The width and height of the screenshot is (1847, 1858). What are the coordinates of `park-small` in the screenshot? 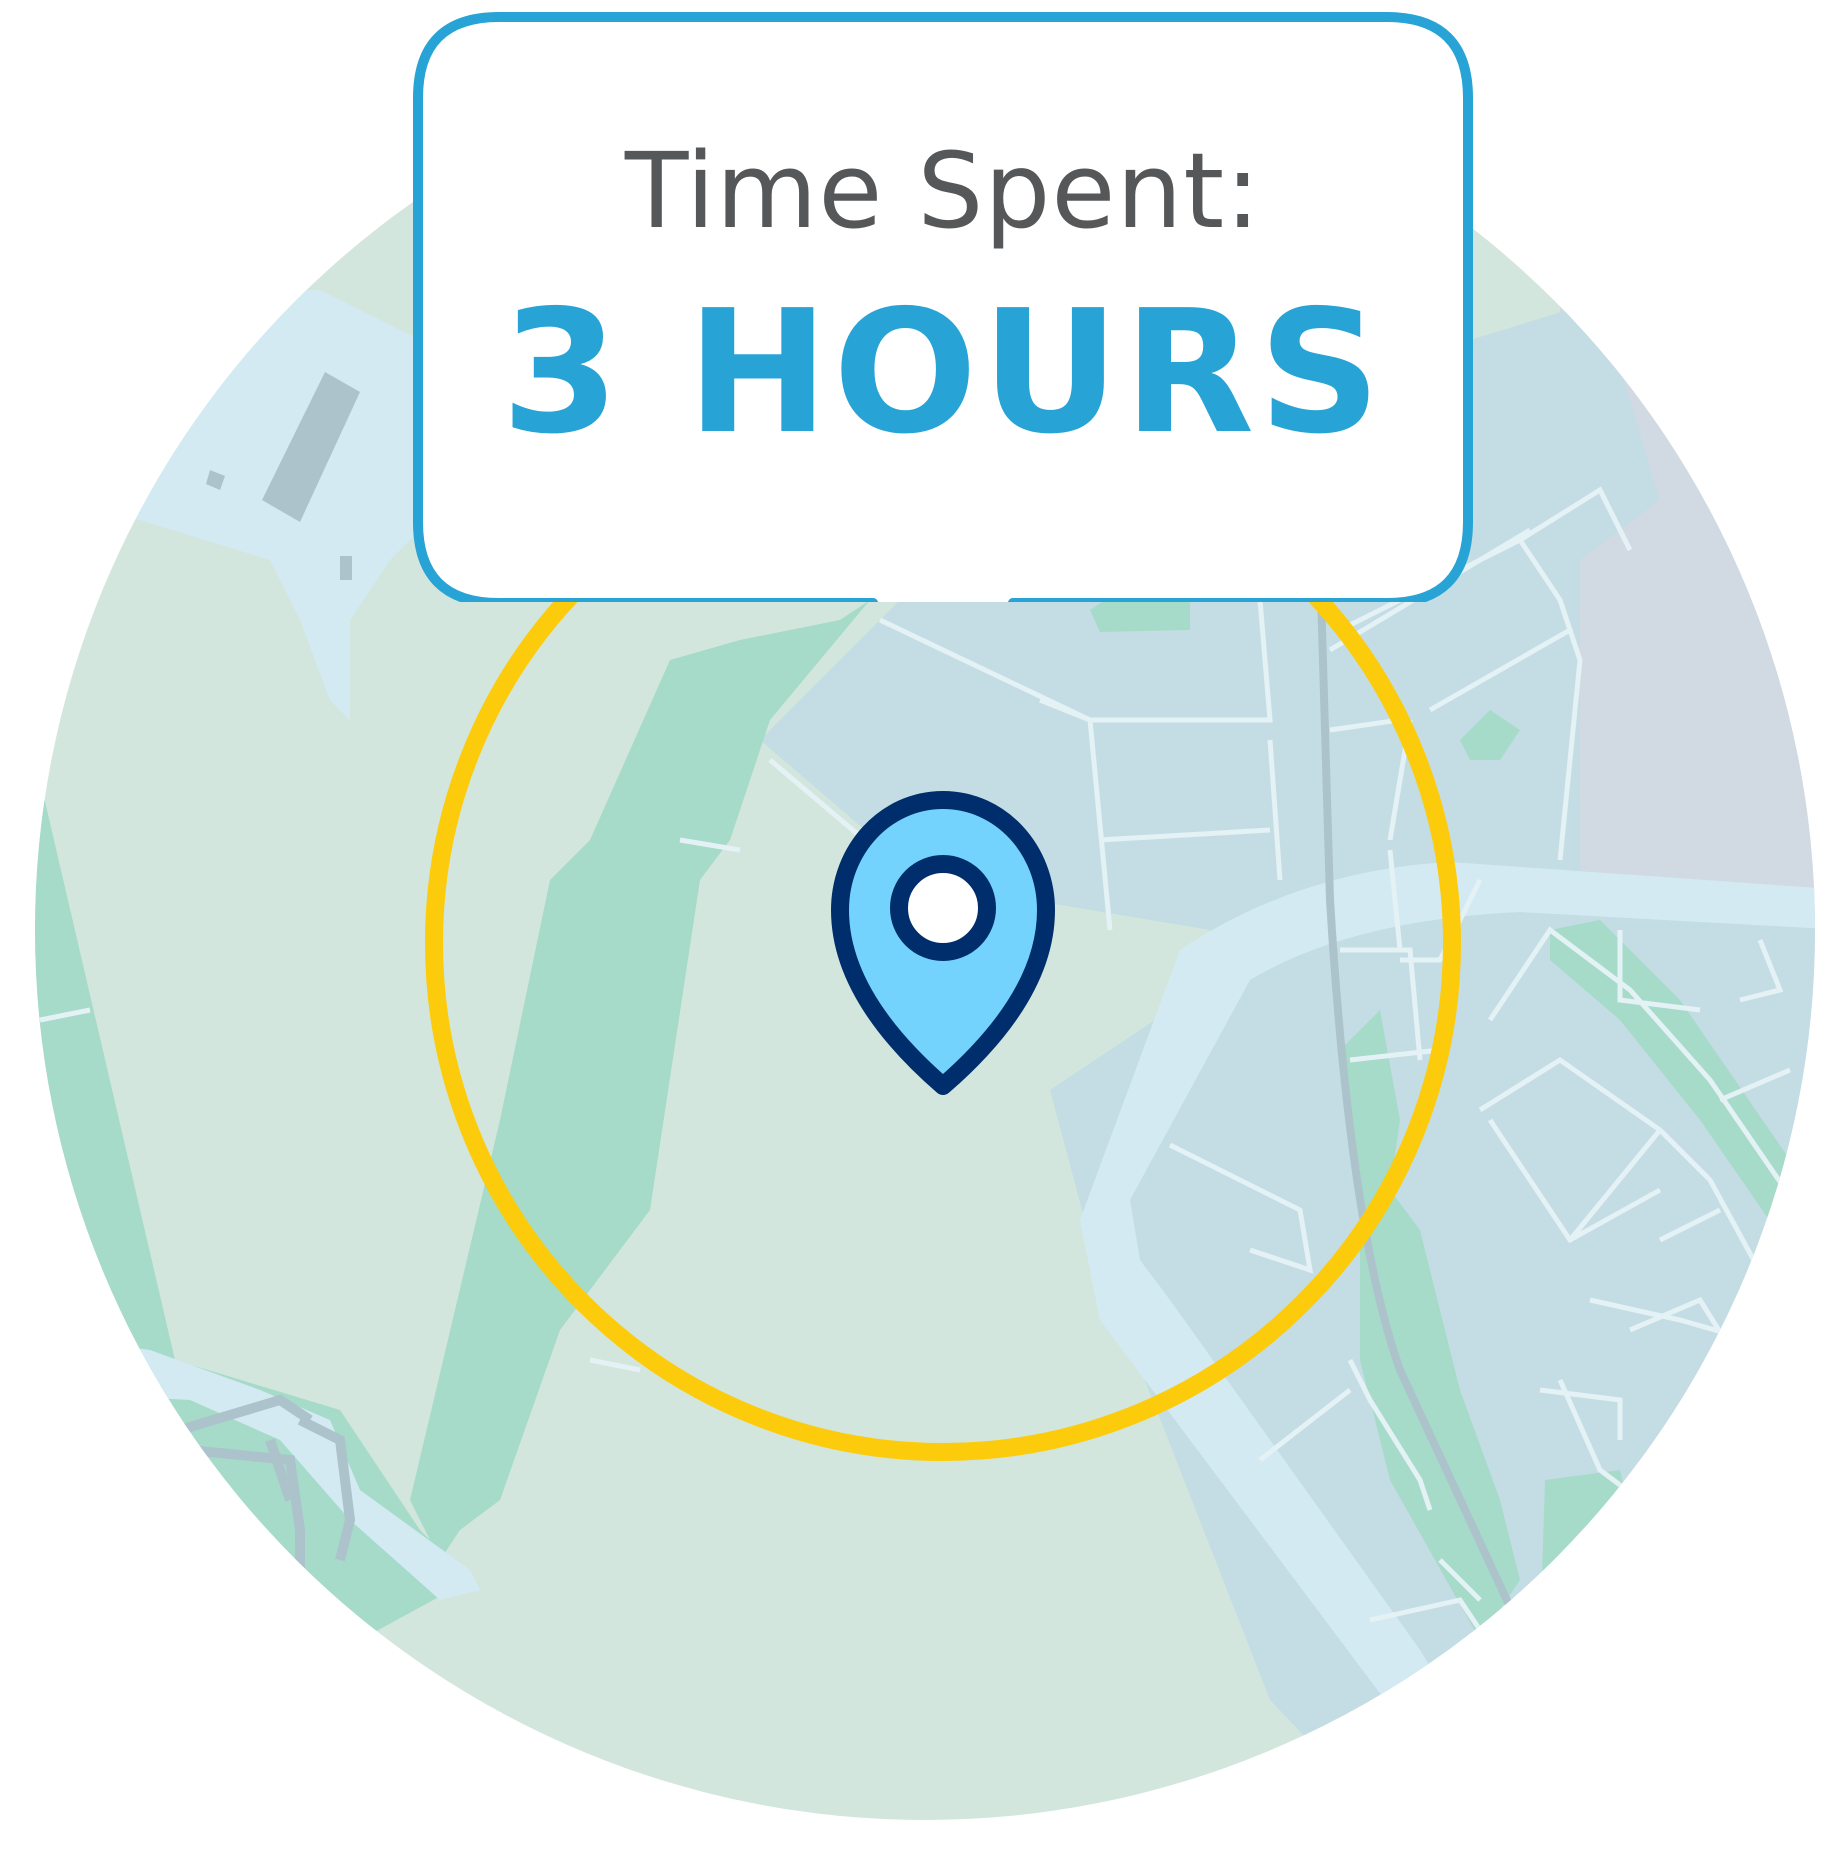 It's located at (1590, 1555).